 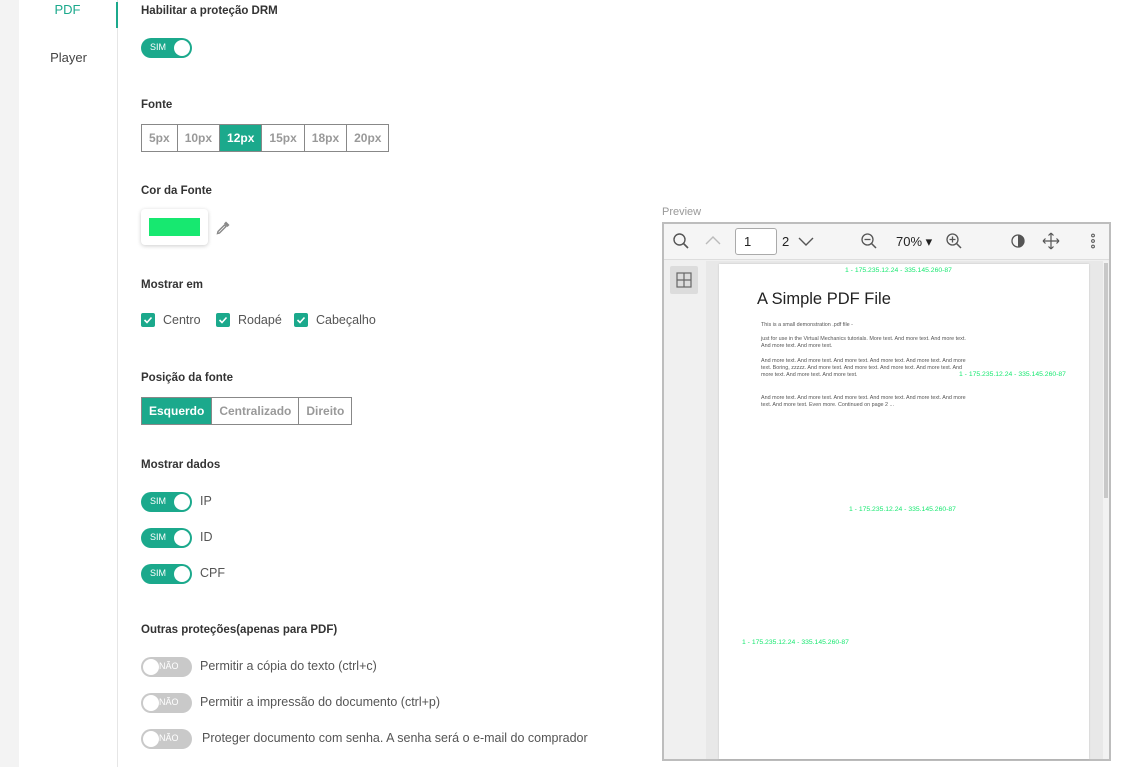 I want to click on watermark-right: 1 - 175.235.12.24 - 335.145.260-87, so click(x=1012, y=374).